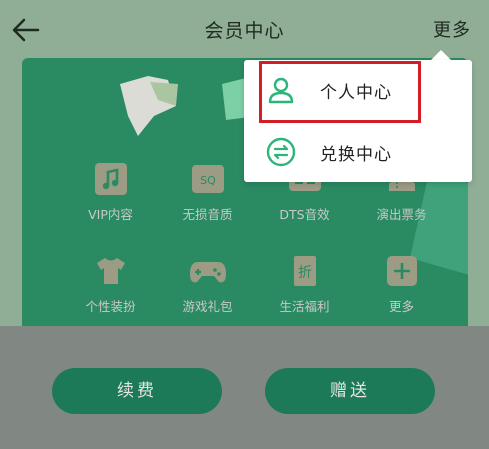 The width and height of the screenshot is (489, 449). What do you see at coordinates (340, 92) in the screenshot?
I see `highlight-box` at bounding box center [340, 92].